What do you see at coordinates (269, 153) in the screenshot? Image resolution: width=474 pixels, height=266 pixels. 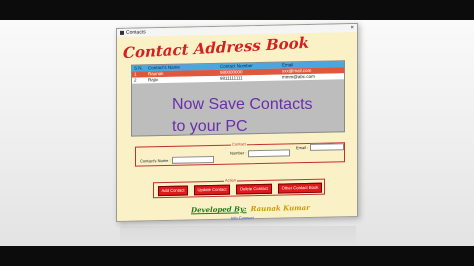 I see `number-field` at bounding box center [269, 153].